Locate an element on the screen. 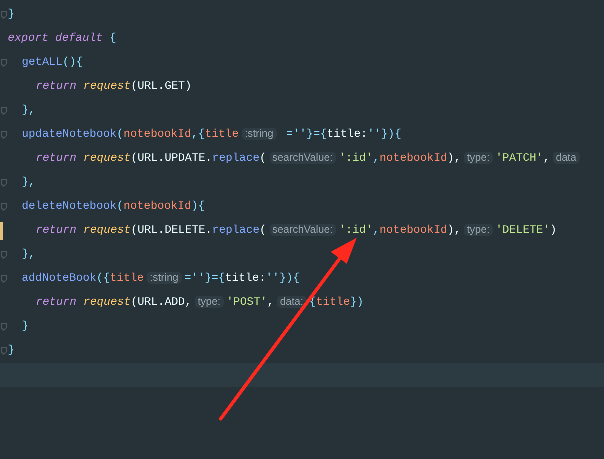 Image resolution: width=604 pixels, height=459 pixels. code-line: return request(URL.GET) is located at coordinates (114, 87).